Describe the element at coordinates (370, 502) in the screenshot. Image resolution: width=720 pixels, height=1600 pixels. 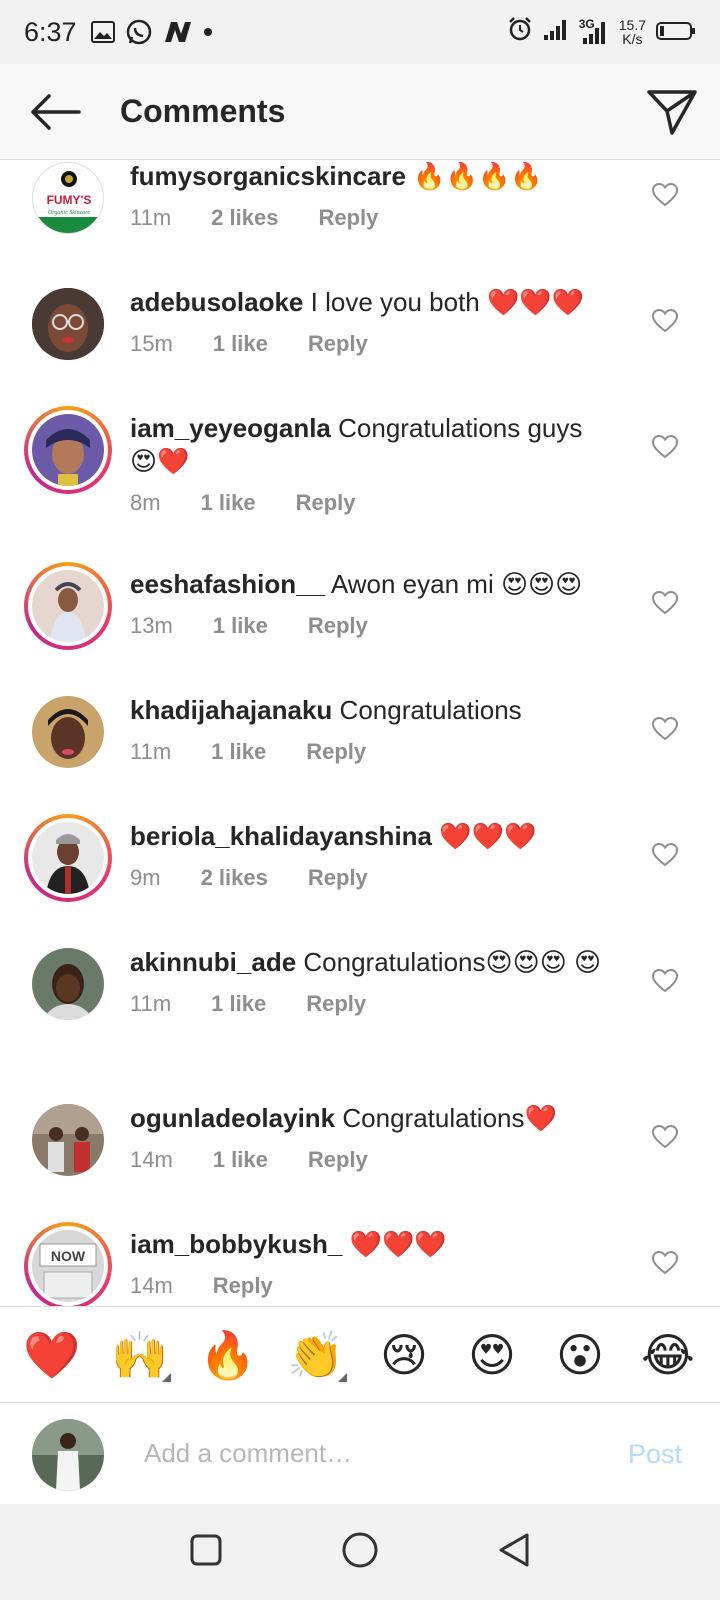
I see `comment-meta: 8m 1 like Reply` at that location.